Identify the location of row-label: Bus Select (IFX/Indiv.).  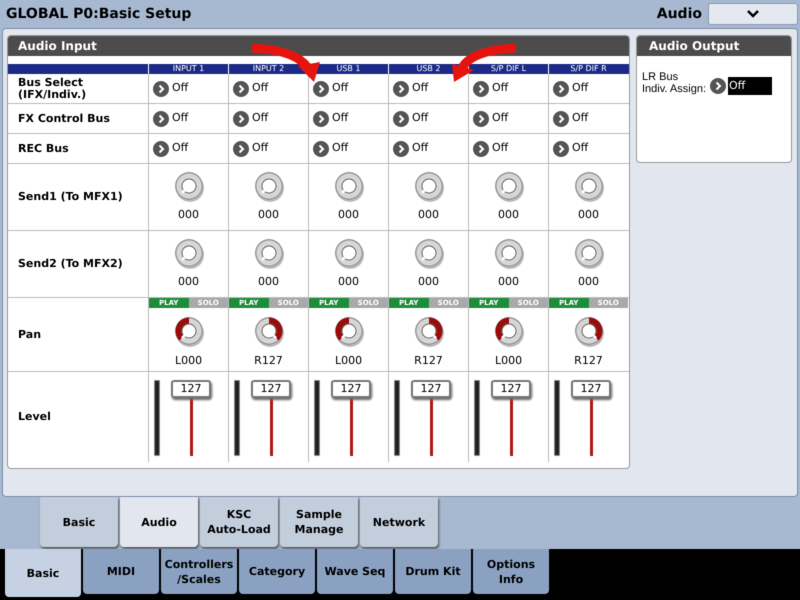
(52, 88).